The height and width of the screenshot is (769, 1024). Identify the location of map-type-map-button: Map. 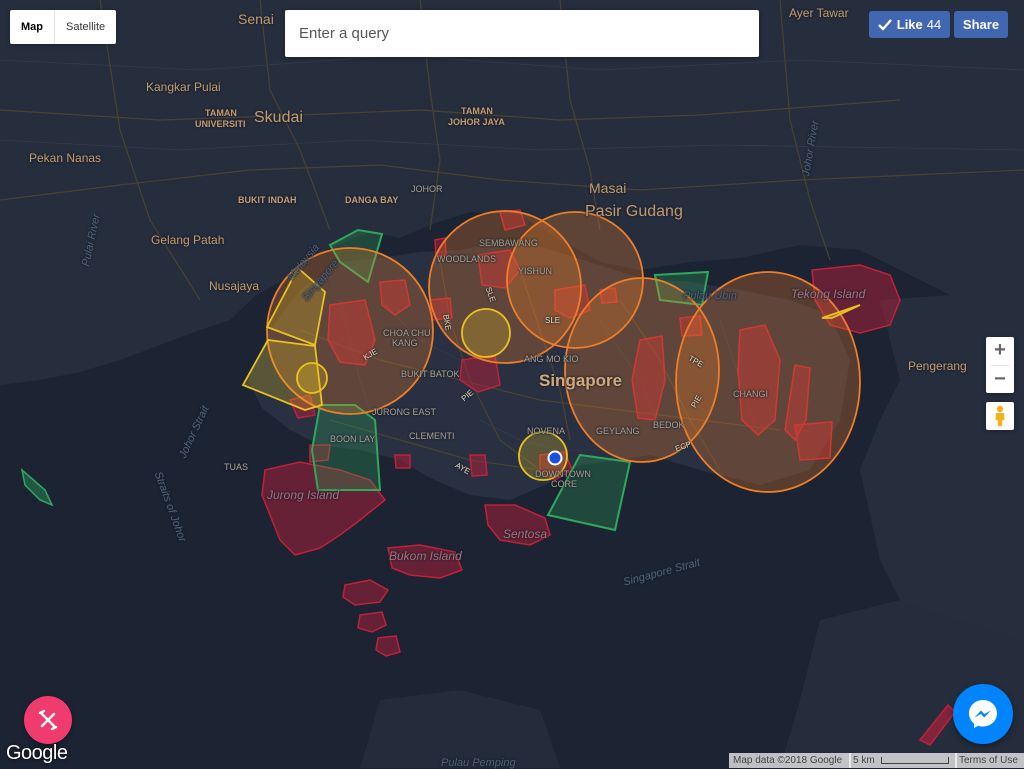
(32, 27).